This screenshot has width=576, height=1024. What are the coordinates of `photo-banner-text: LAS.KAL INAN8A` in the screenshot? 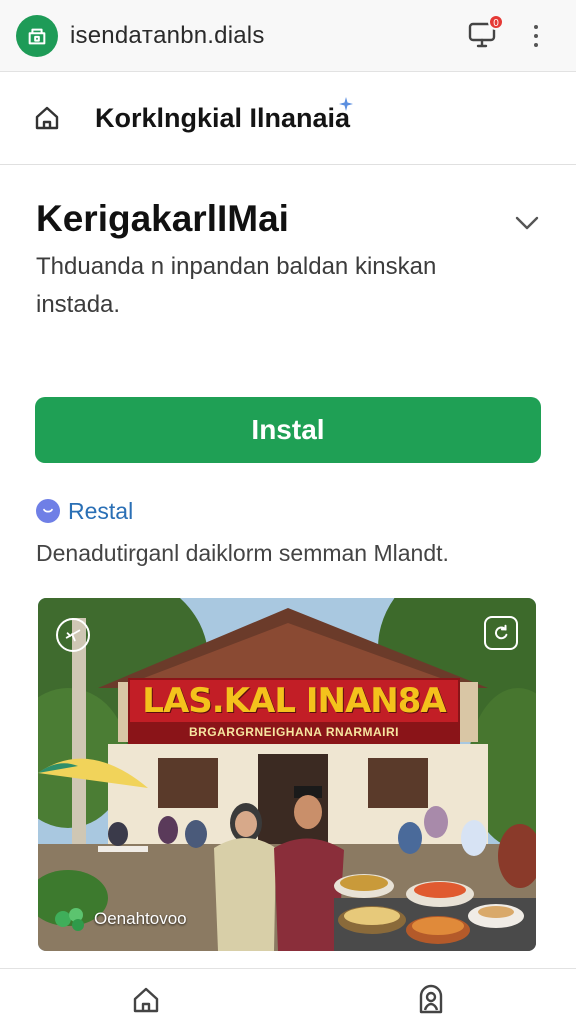 It's located at (294, 701).